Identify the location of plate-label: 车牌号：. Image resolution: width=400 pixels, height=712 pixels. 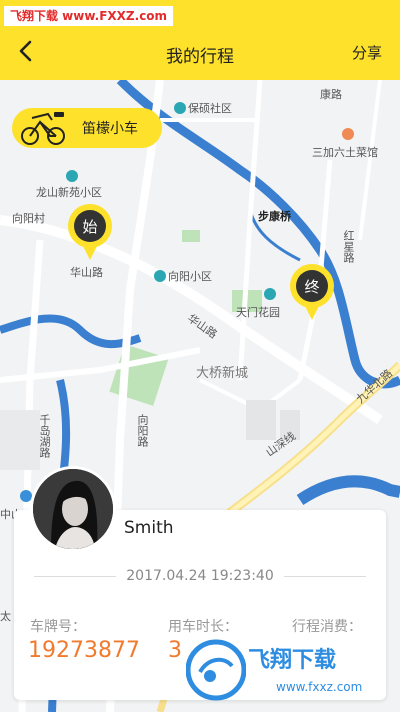
(58, 627).